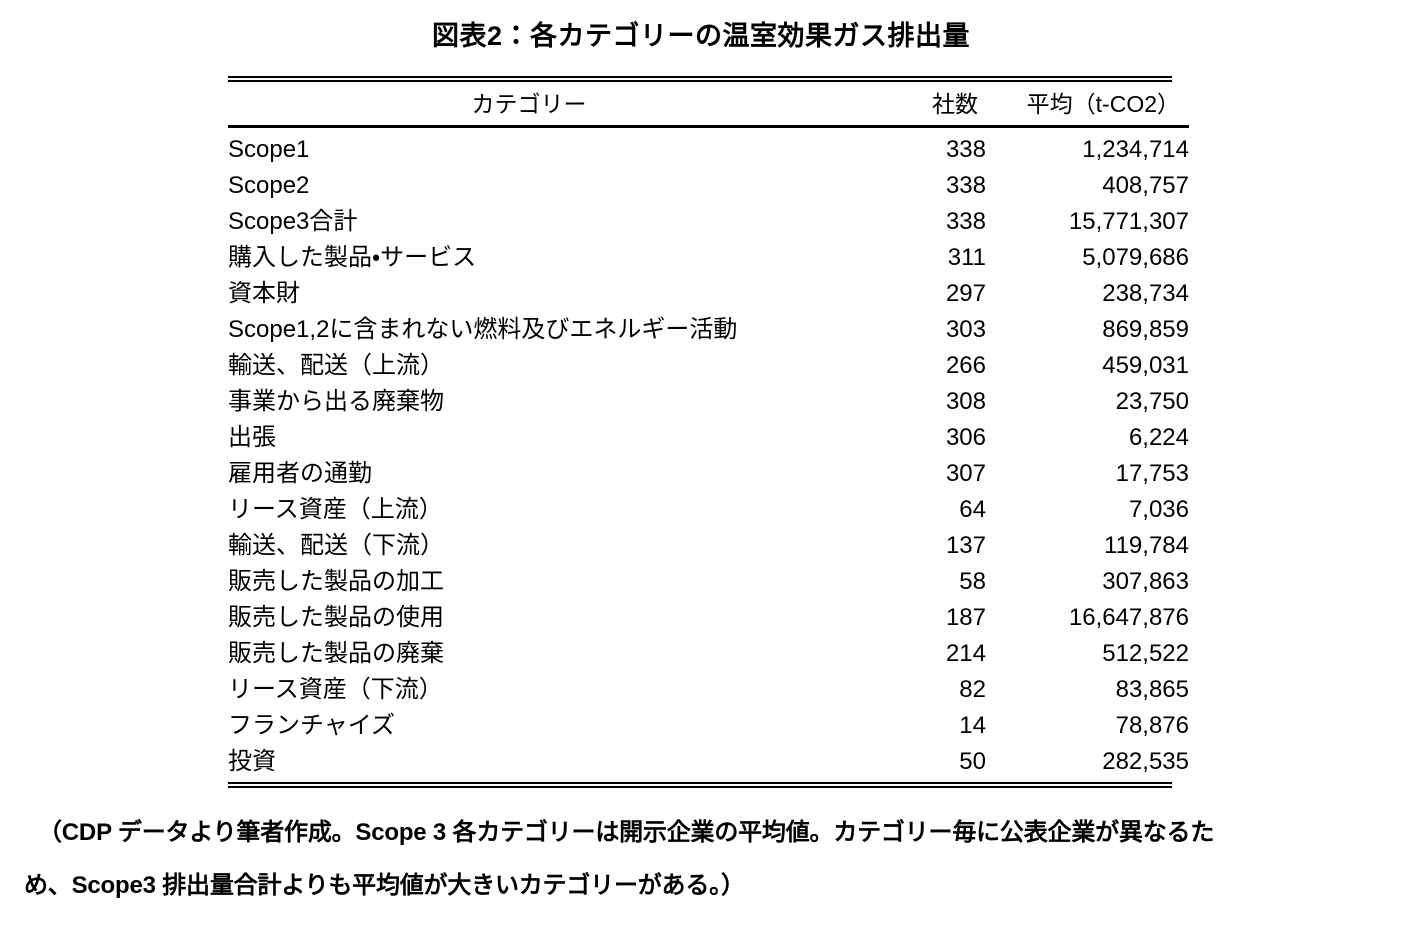 The image size is (1402, 929). Describe the element at coordinates (708, 618) in the screenshot. I see `table-row: 販売した製品の使用 187 16,647,876` at that location.